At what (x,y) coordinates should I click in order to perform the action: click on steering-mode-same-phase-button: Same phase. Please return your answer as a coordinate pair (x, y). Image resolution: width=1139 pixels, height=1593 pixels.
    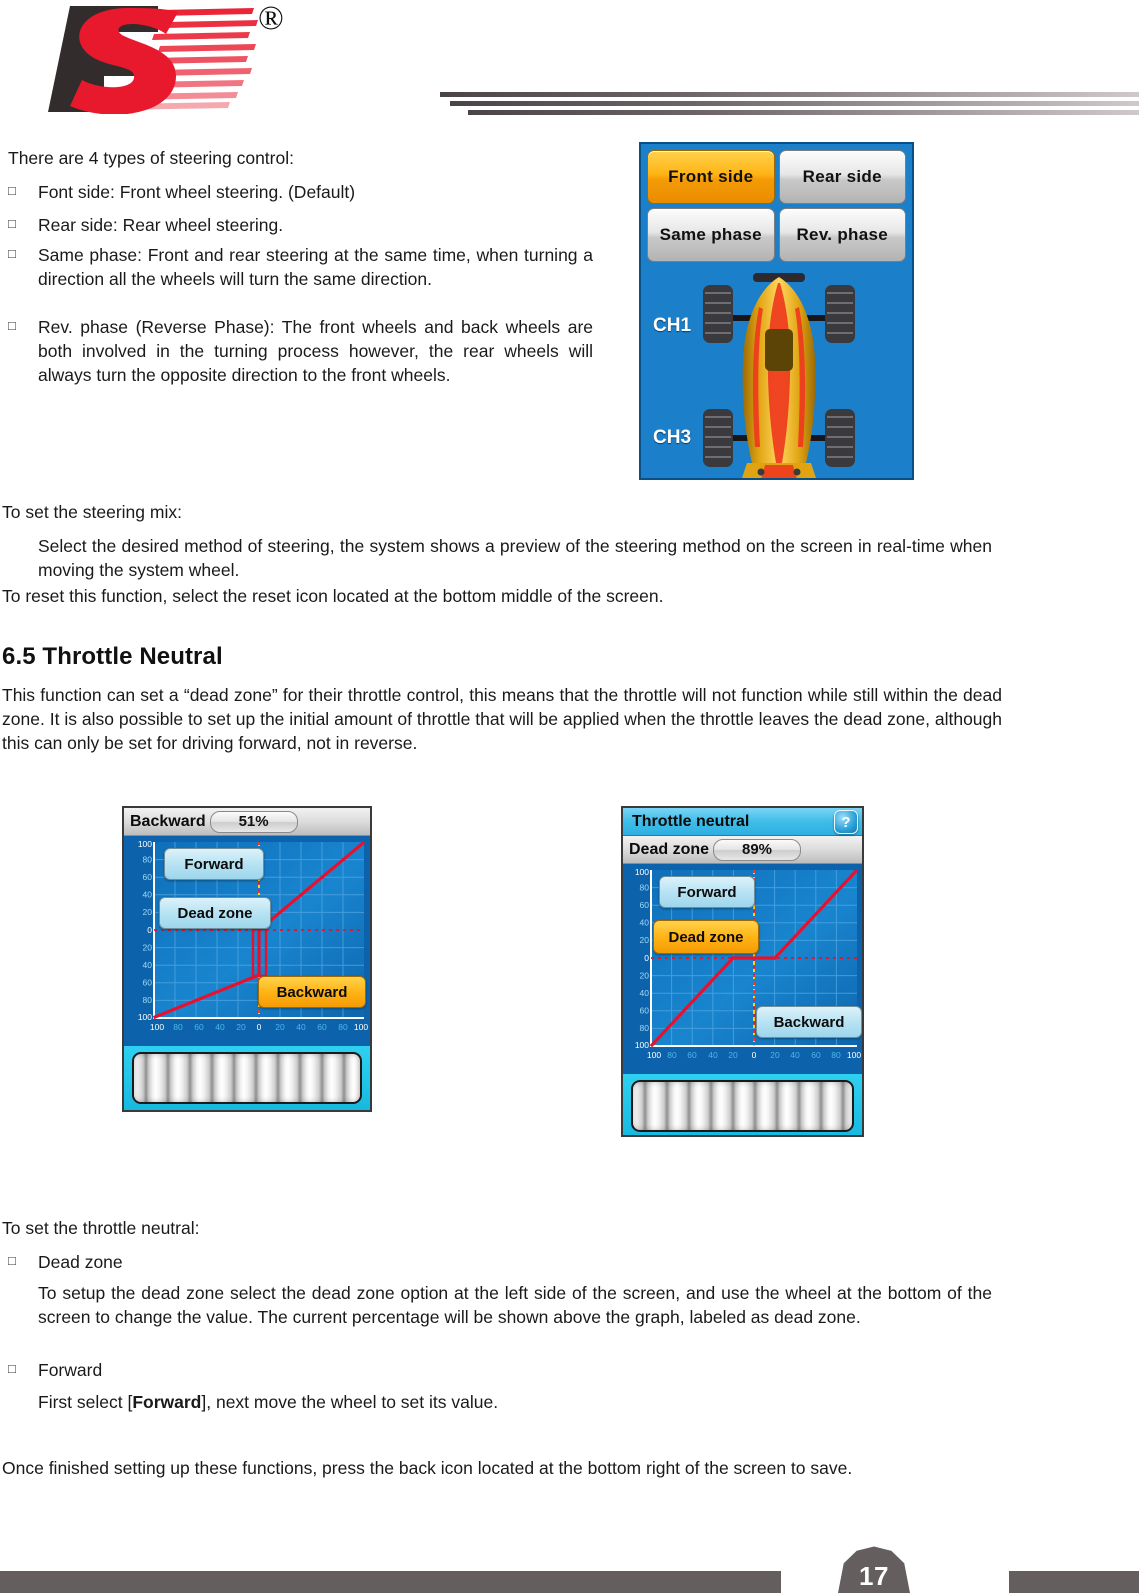
    Looking at the image, I should click on (711, 235).